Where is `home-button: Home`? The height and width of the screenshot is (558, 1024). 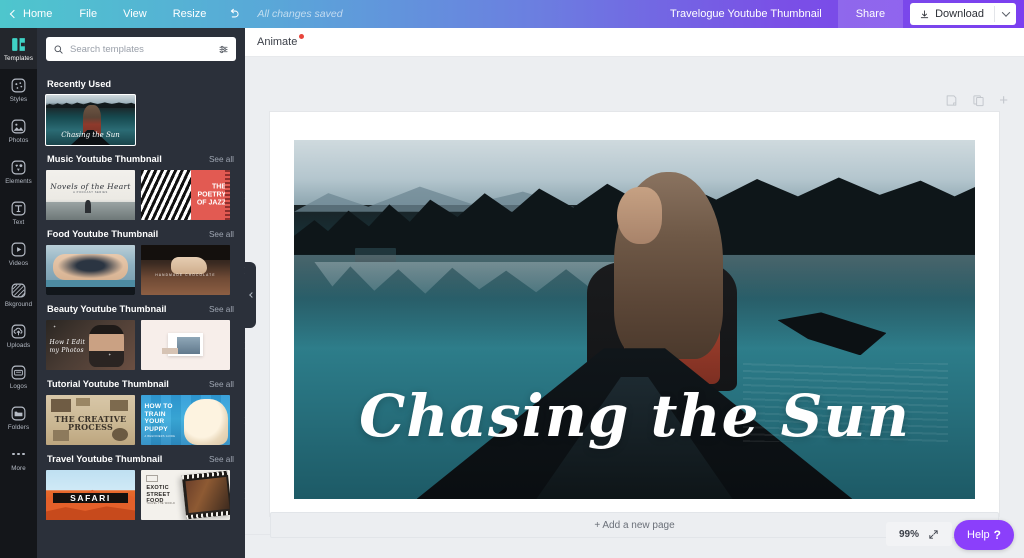 home-button: Home is located at coordinates (33, 14).